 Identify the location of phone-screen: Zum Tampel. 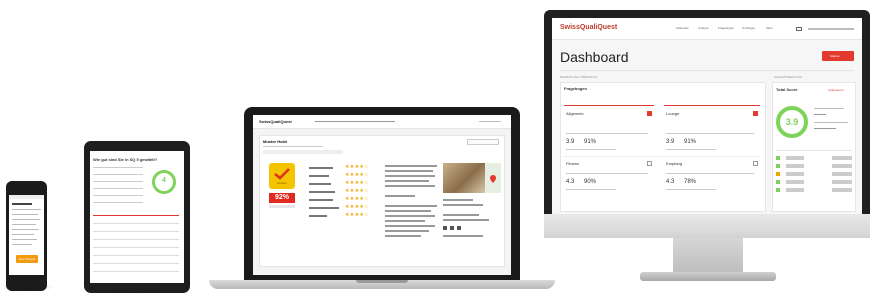
(26, 235).